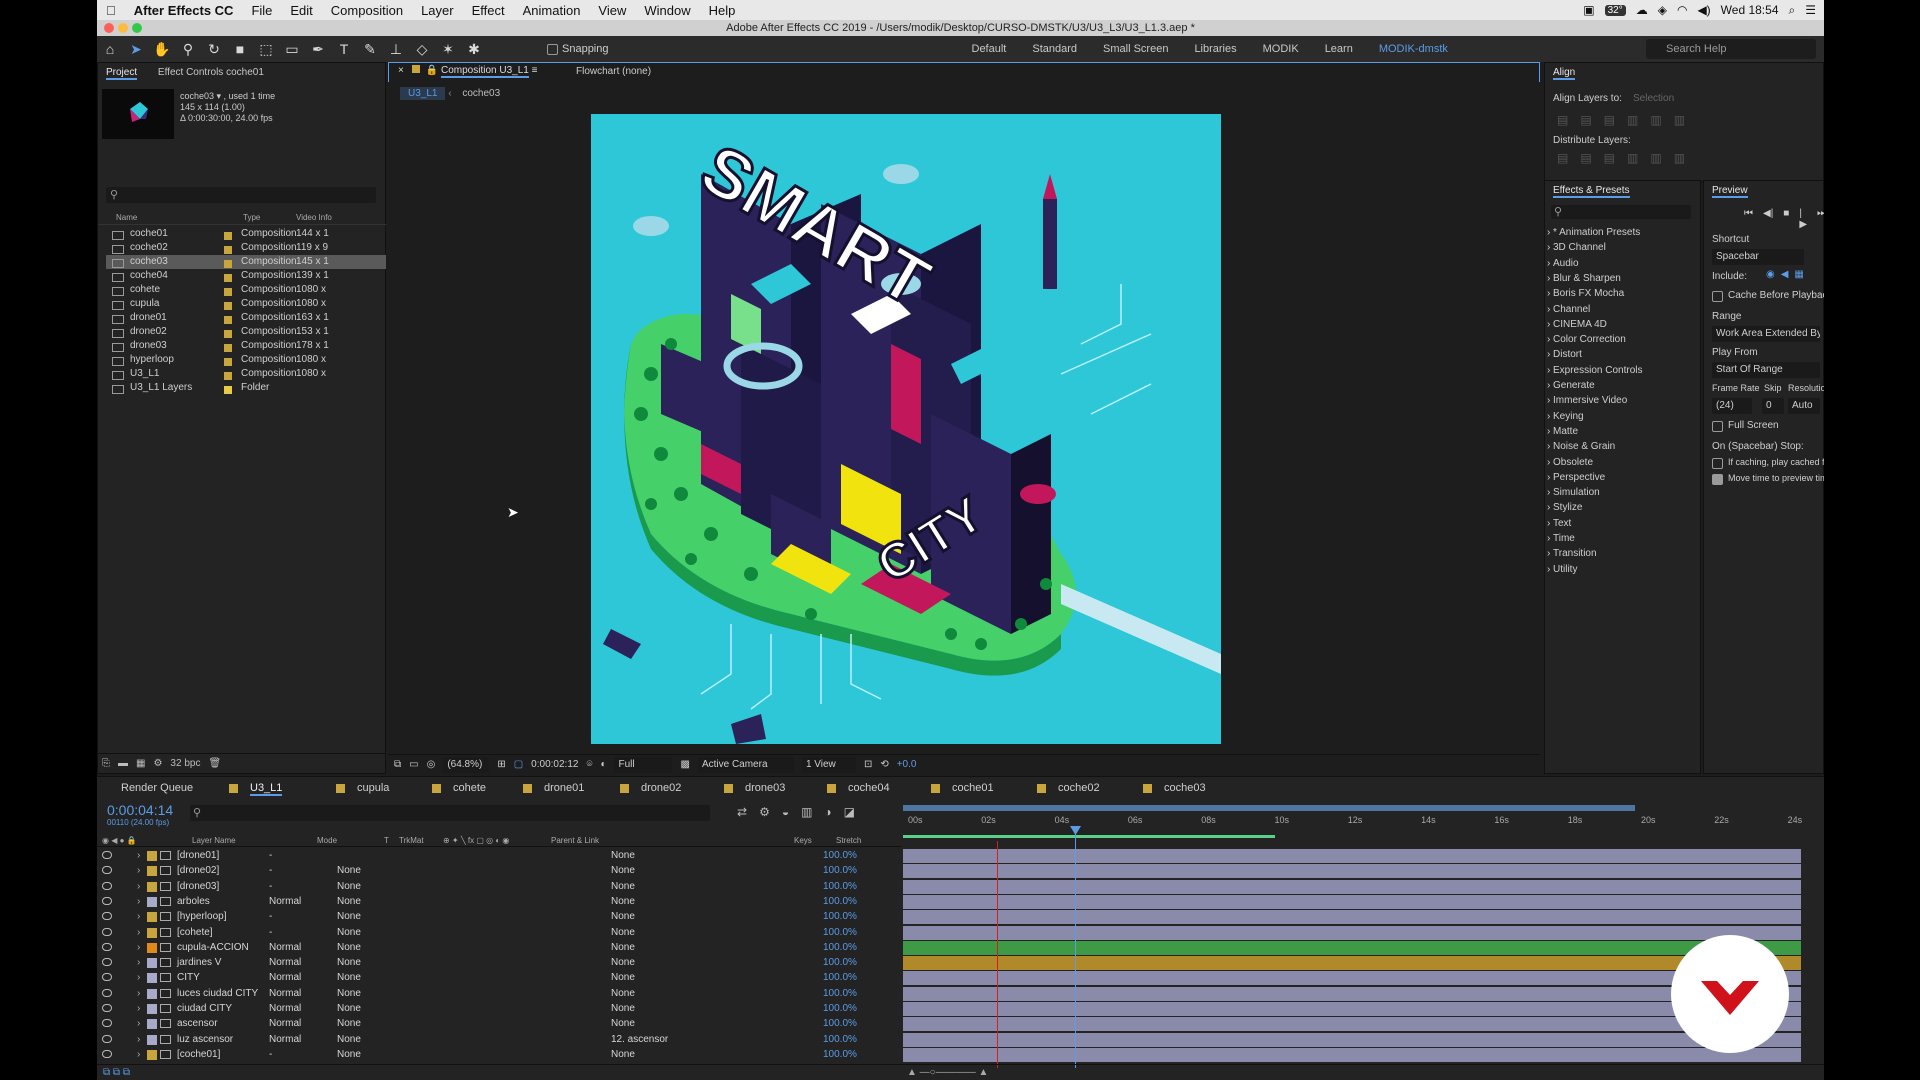  What do you see at coordinates (198, 886) in the screenshot?
I see `layer-name: [drone03]` at bounding box center [198, 886].